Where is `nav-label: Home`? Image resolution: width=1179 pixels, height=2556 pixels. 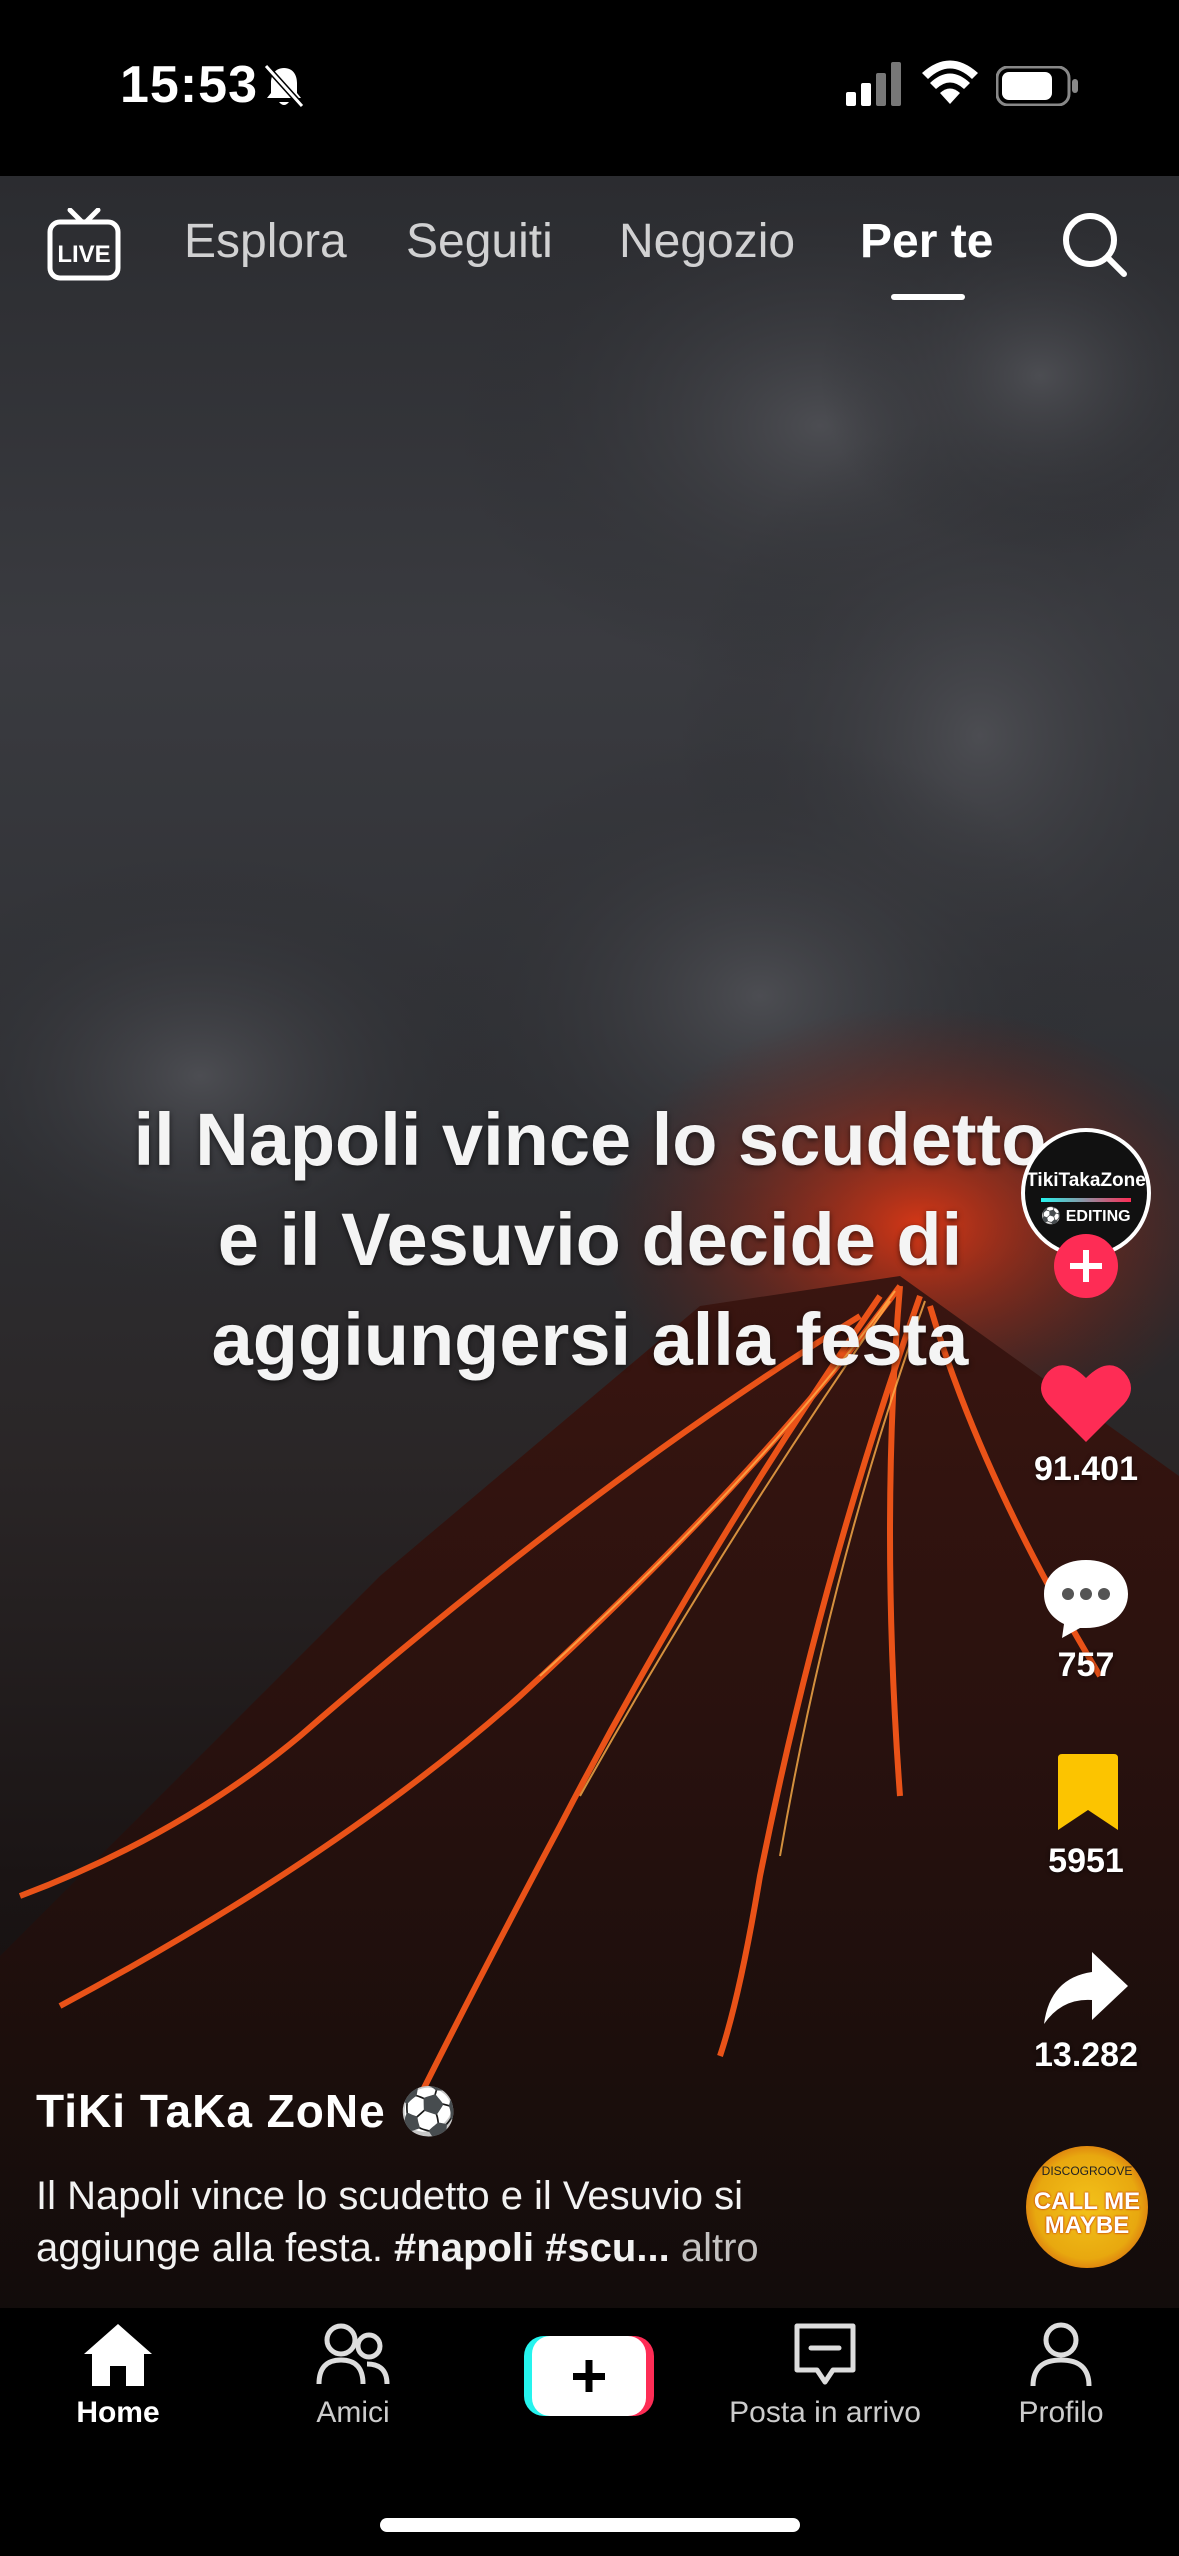 nav-label: Home is located at coordinates (118, 2412).